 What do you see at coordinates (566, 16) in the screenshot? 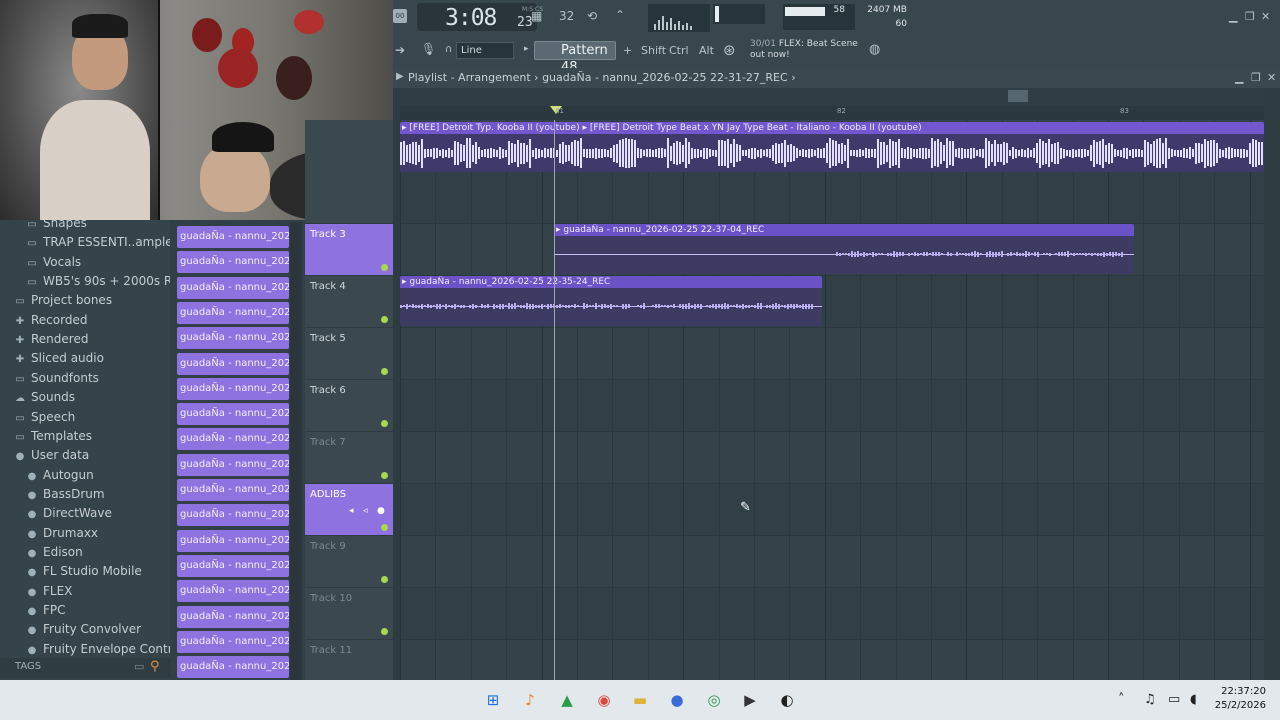
I see `tempo-icon: 32` at bounding box center [566, 16].